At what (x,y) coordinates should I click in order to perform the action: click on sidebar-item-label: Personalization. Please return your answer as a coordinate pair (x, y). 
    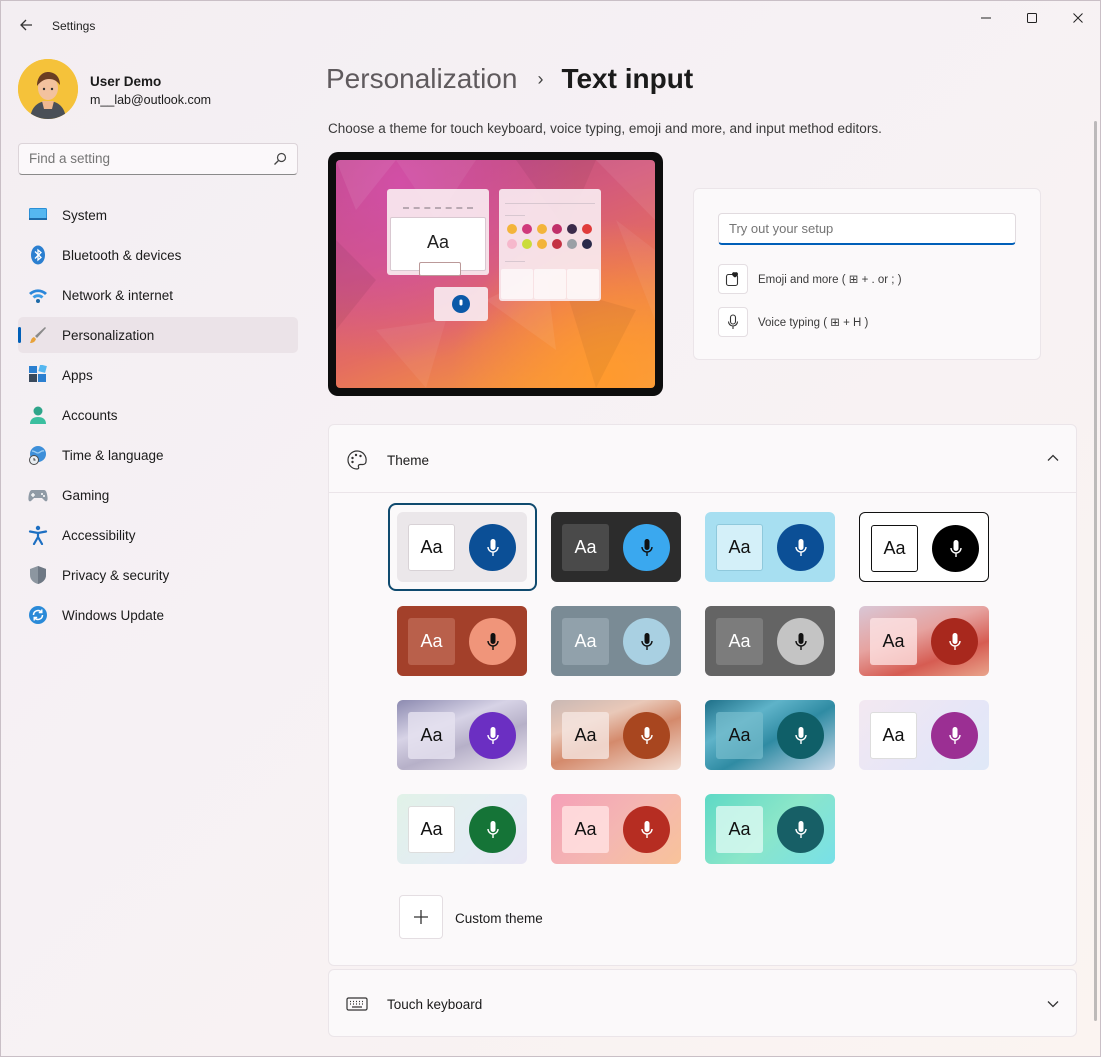
    Looking at the image, I should click on (108, 335).